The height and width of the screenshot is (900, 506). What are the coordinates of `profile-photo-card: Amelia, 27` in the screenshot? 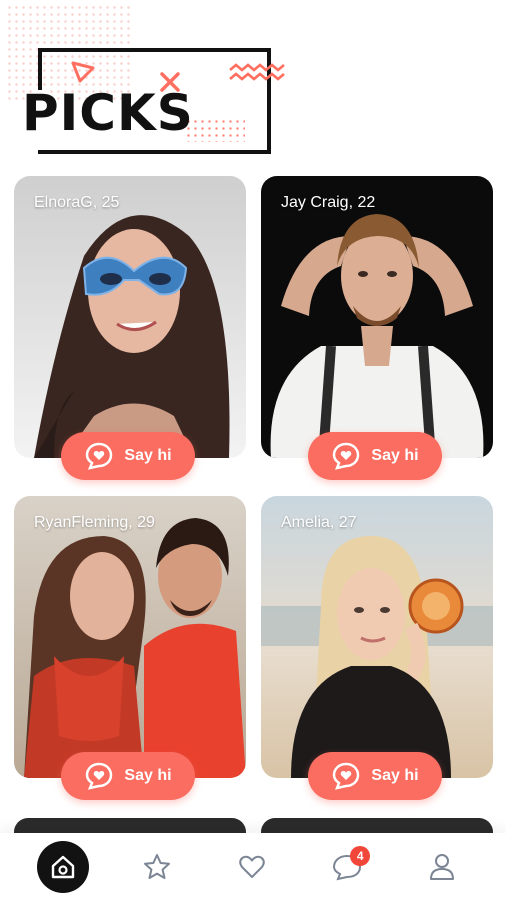 It's located at (377, 637).